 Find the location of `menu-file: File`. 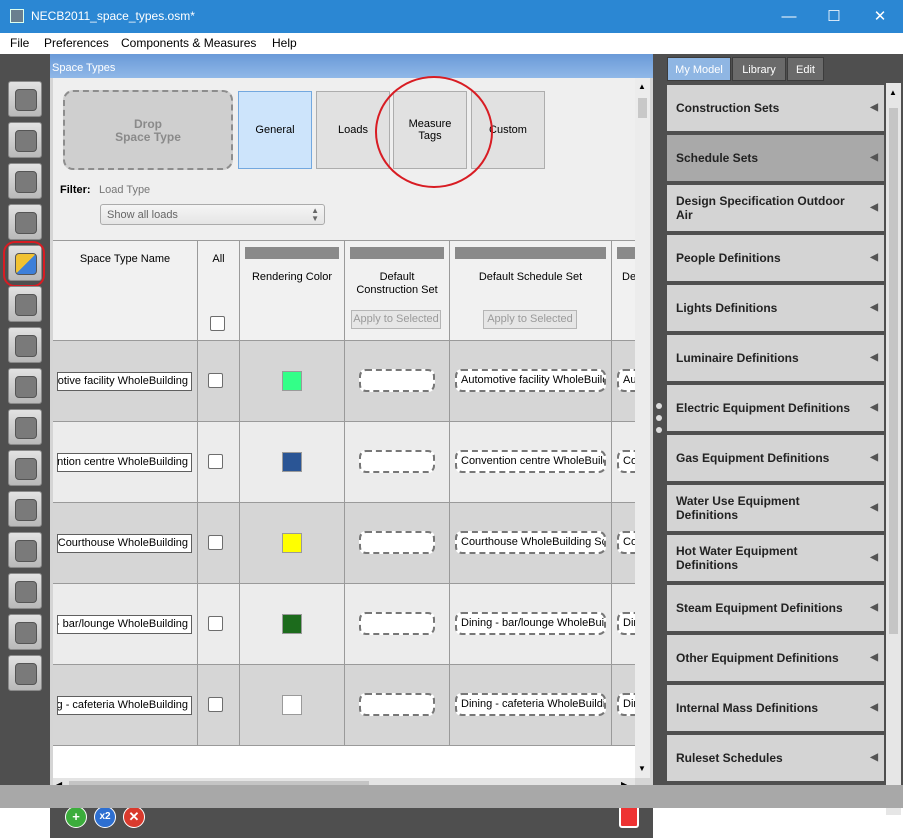

menu-file: File is located at coordinates (19, 43).